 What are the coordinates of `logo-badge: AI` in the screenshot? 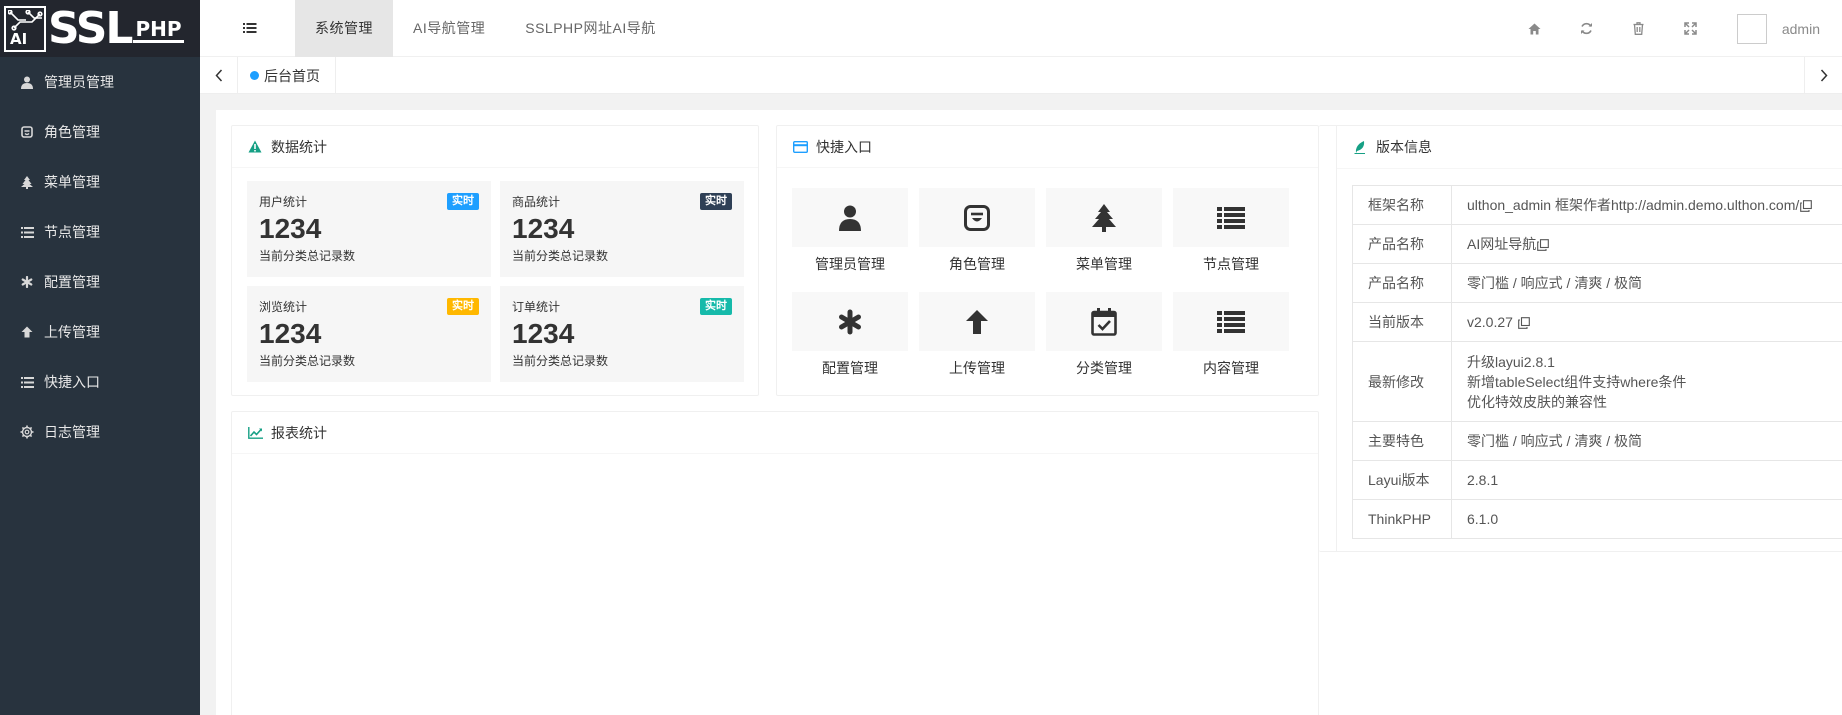 It's located at (25, 28).